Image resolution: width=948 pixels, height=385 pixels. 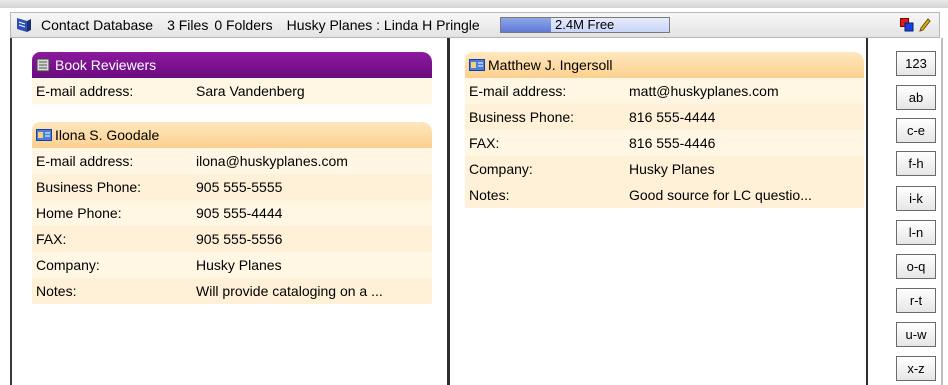 I want to click on field-row: FAX: 816 555-4446, so click(x=664, y=143).